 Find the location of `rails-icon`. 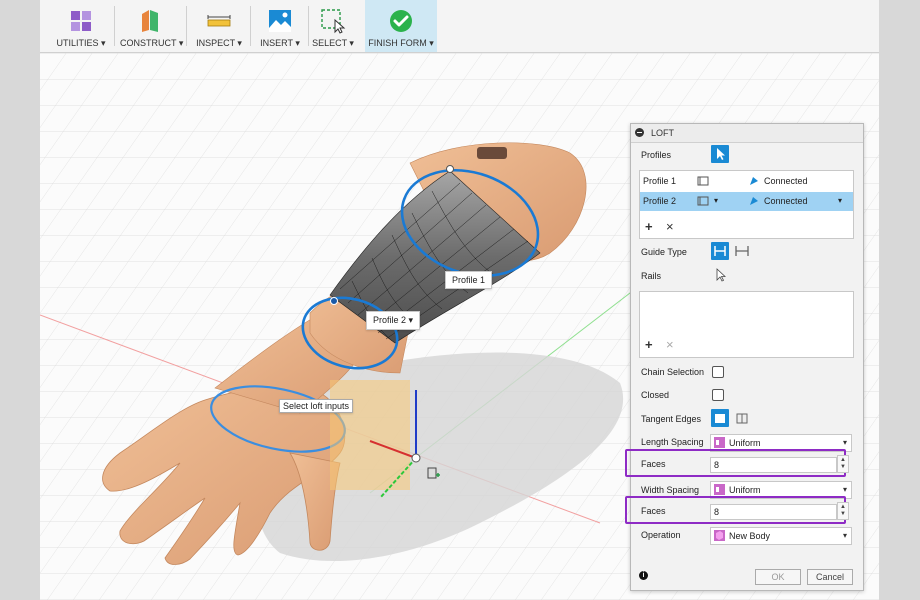

rails-icon is located at coordinates (720, 251).